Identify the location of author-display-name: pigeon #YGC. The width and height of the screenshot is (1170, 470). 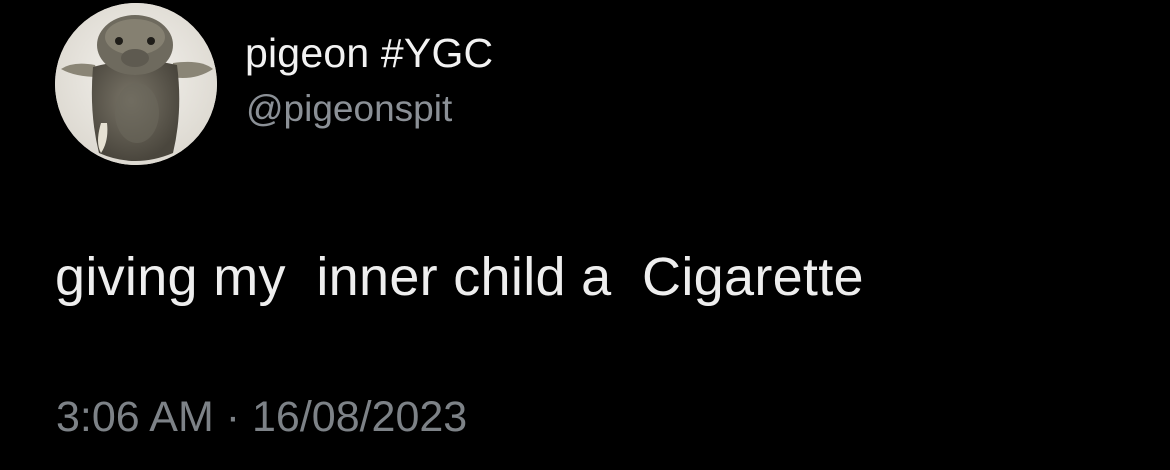
(369, 53).